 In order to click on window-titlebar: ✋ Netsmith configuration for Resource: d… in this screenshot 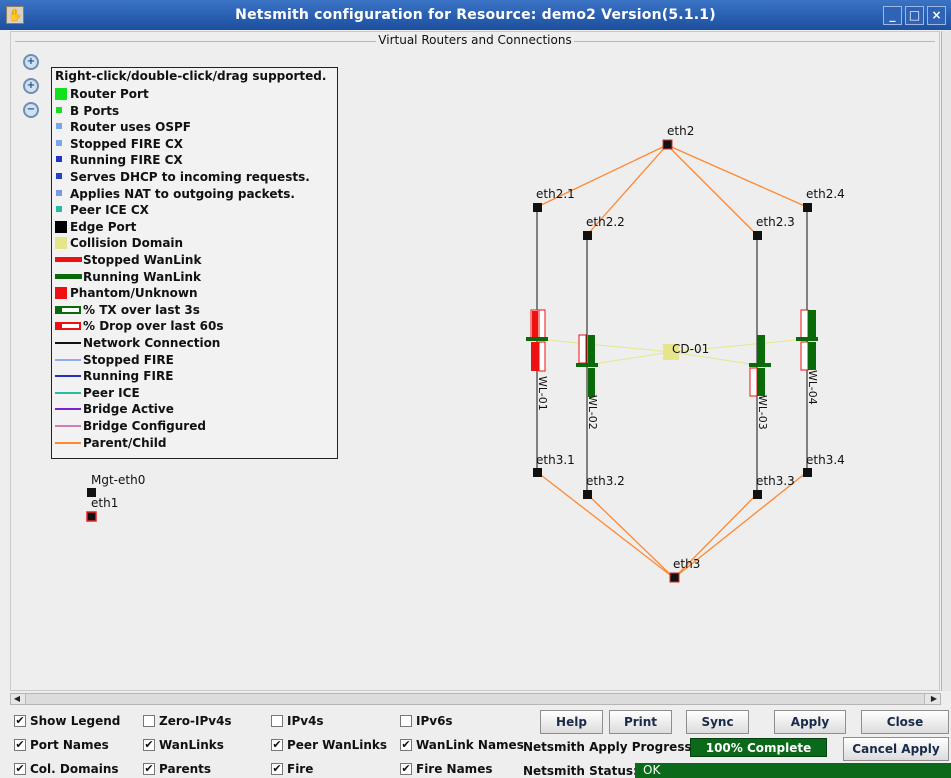, I will do `click(475, 15)`.